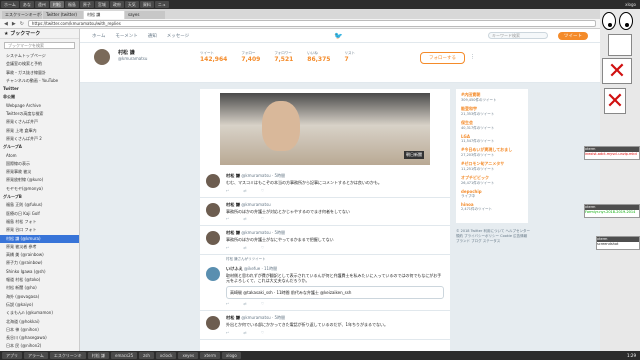 The height and width of the screenshot is (360, 640). What do you see at coordinates (39, 214) in the screenshot?
I see `bookmark-item: 医療の日 Kaji Golf` at bounding box center [39, 214].